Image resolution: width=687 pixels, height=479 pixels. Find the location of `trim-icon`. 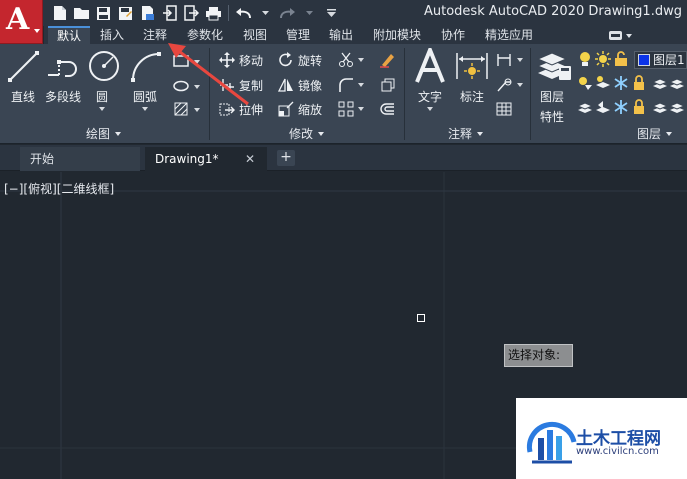

trim-icon is located at coordinates (346, 60).